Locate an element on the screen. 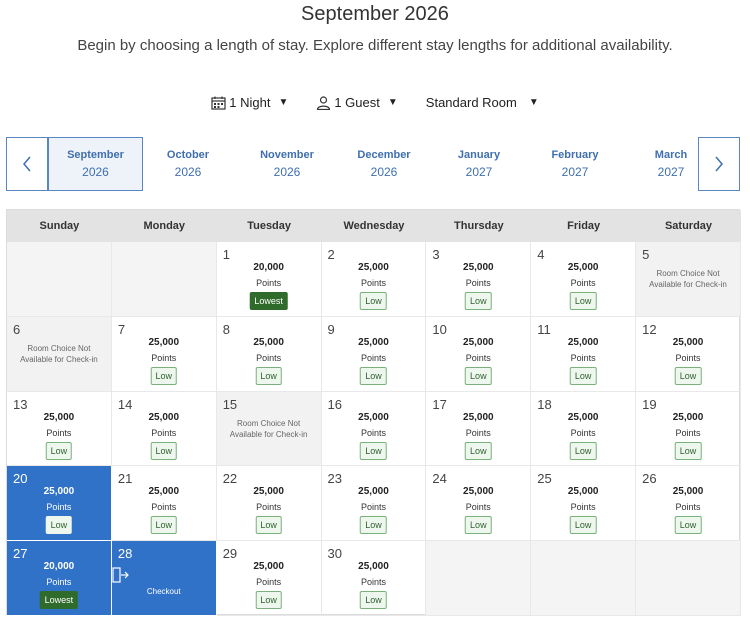  day-cell-16: 16 25,000 Points Low is located at coordinates (374, 429).